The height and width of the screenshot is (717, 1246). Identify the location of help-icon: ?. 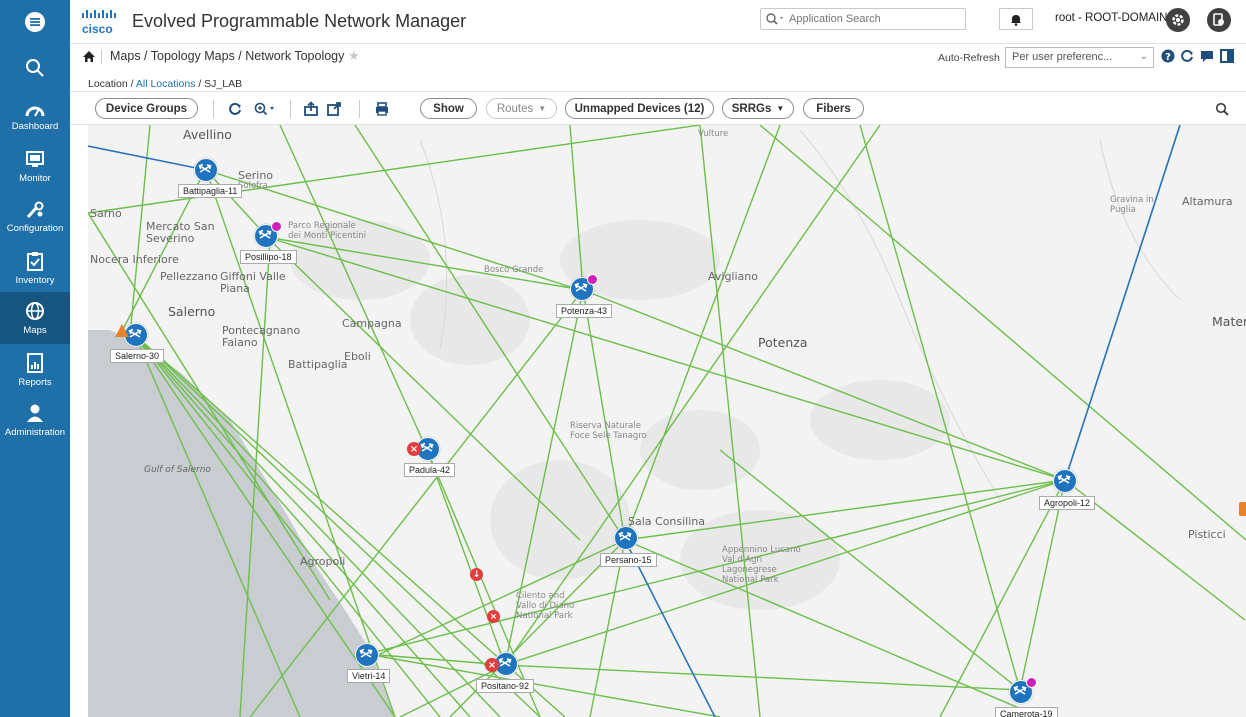
(1168, 56).